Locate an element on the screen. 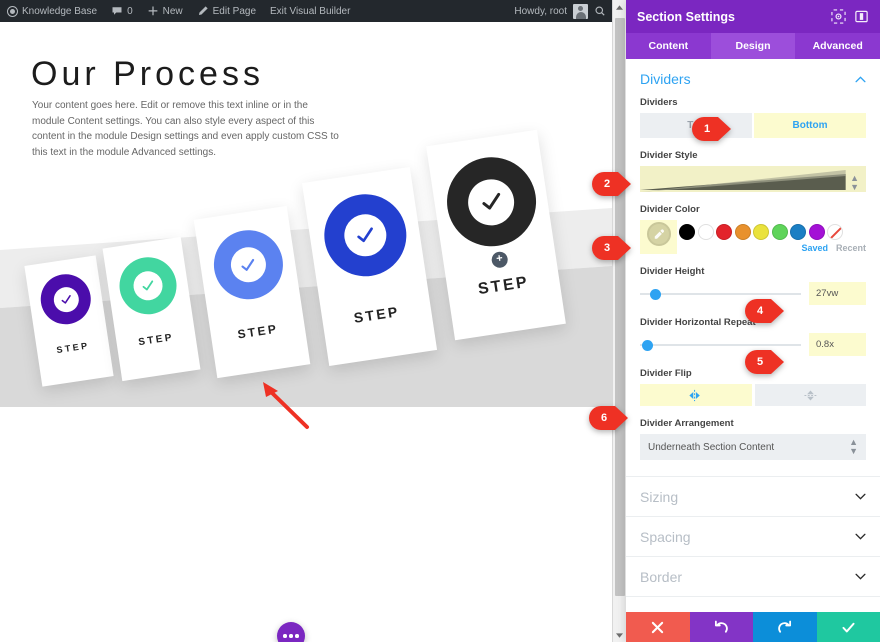  avatar is located at coordinates (580, 11).